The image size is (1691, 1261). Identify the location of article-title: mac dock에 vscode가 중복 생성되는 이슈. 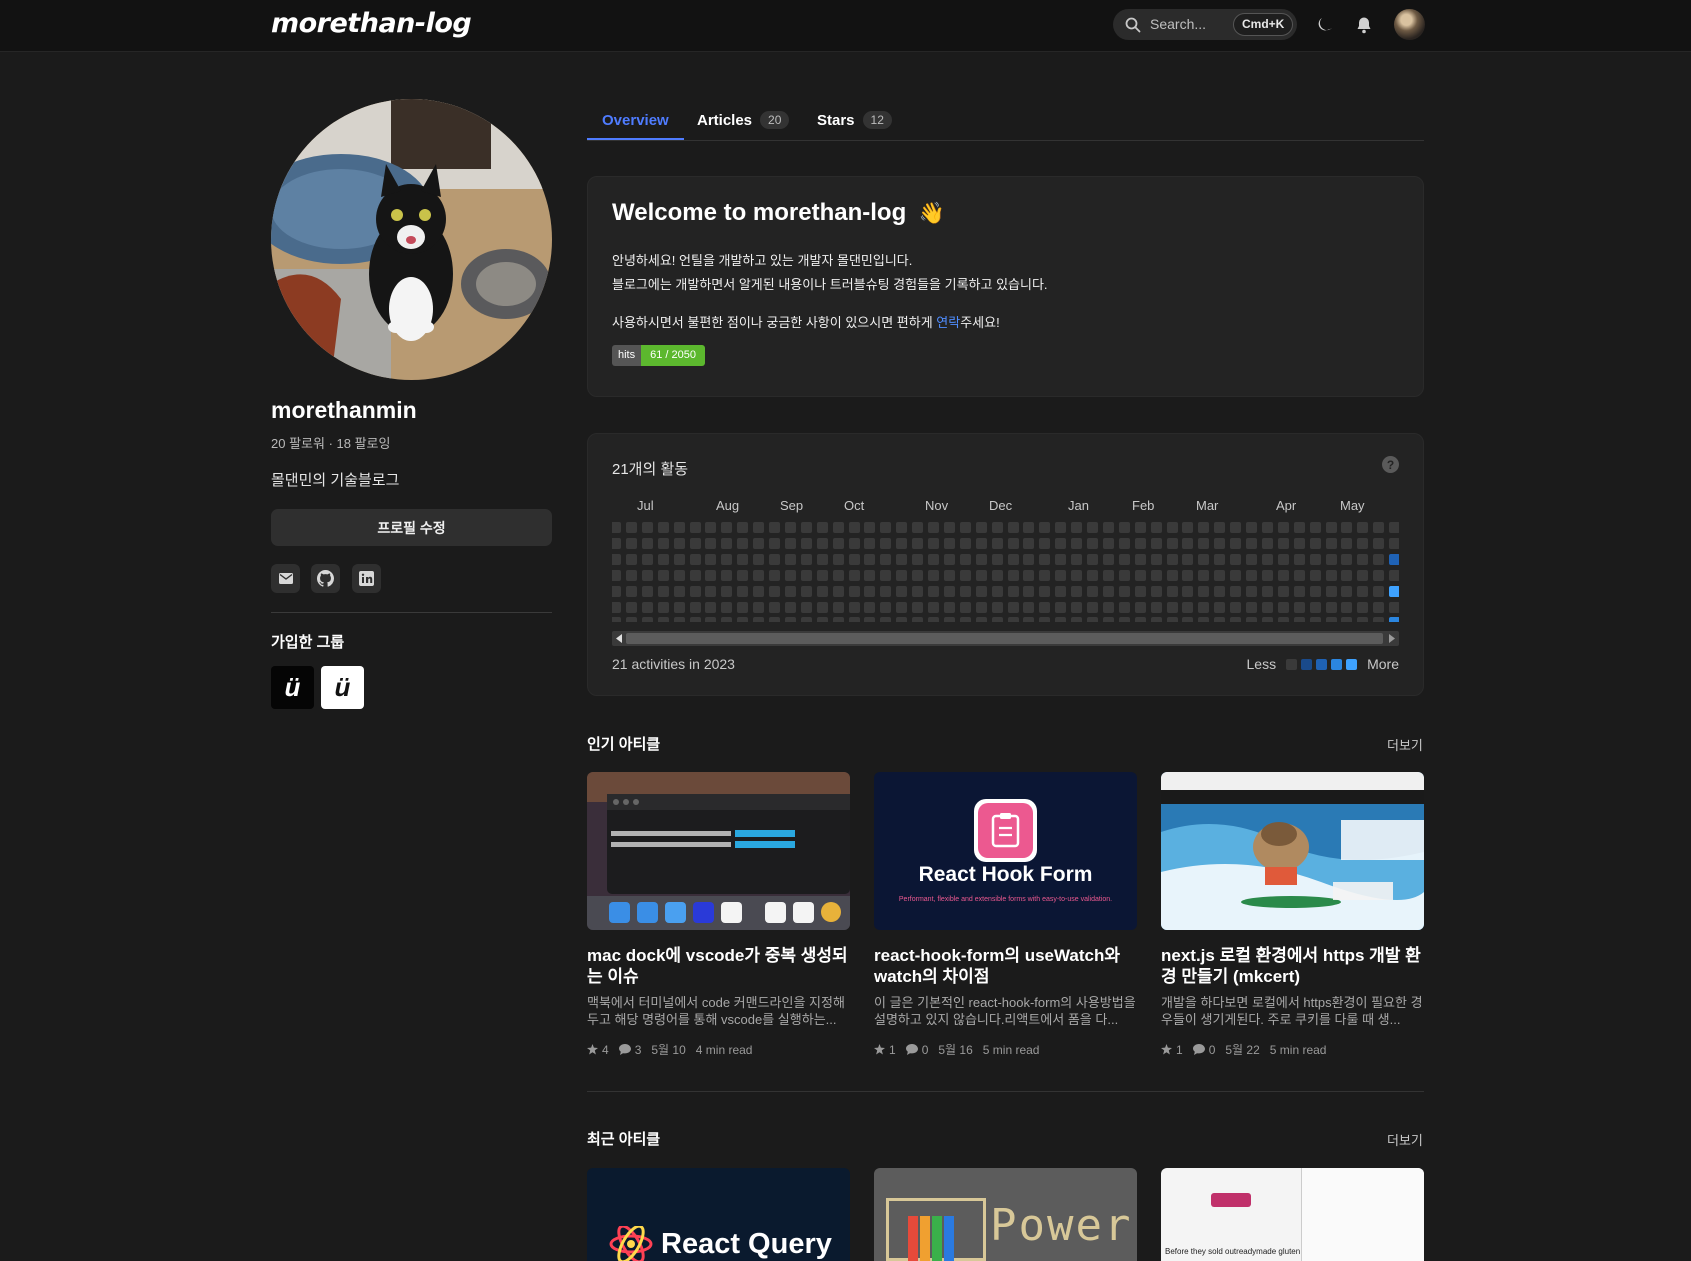
(718, 966).